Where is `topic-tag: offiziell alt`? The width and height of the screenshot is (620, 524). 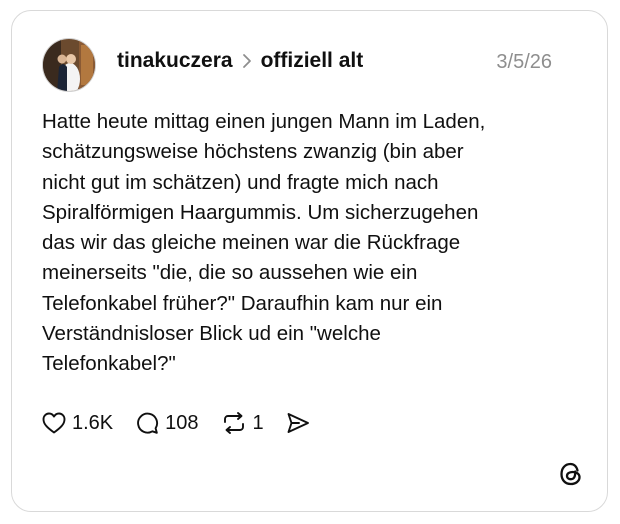
topic-tag: offiziell alt is located at coordinates (312, 61).